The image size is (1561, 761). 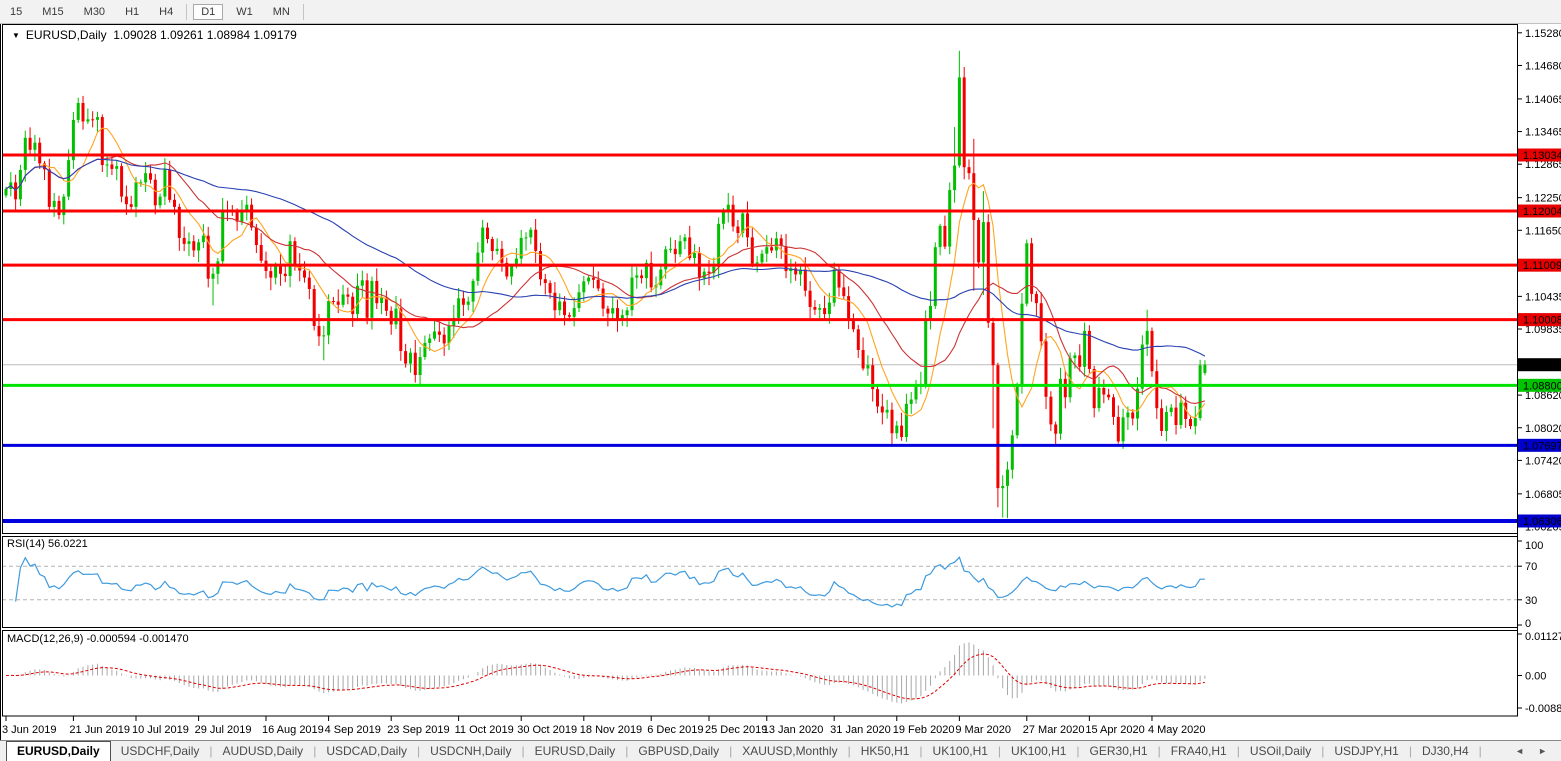 What do you see at coordinates (1542, 522) in the screenshot?
I see `svg-text: 1.06306` at bounding box center [1542, 522].